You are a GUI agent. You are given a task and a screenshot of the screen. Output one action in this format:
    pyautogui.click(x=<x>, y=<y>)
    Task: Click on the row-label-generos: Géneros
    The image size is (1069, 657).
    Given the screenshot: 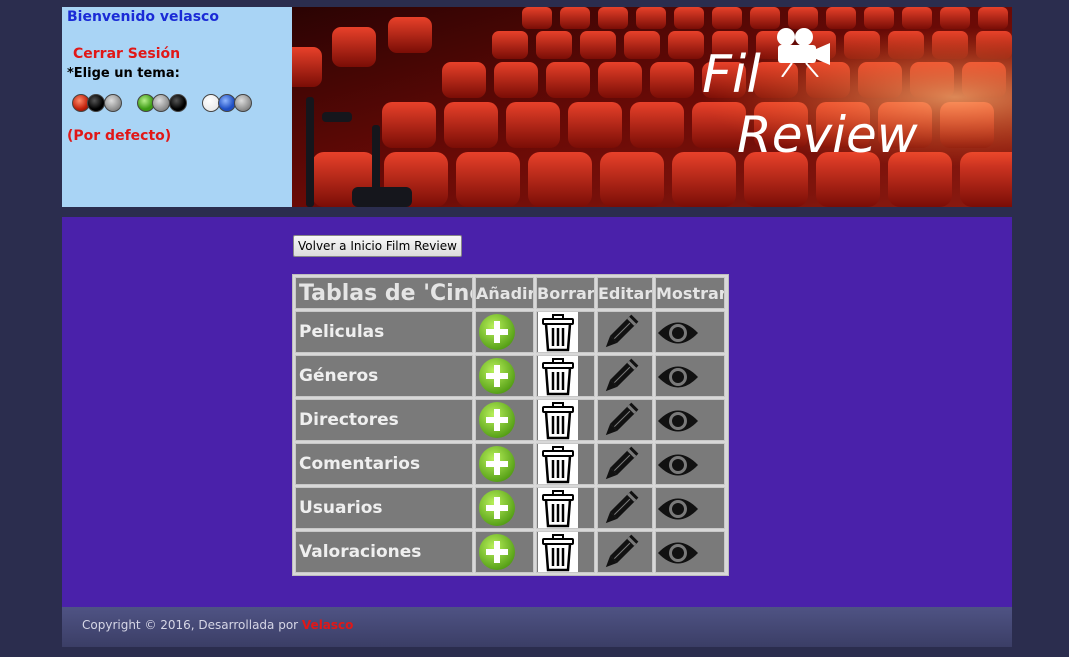 What is the action you would take?
    pyautogui.click(x=384, y=376)
    